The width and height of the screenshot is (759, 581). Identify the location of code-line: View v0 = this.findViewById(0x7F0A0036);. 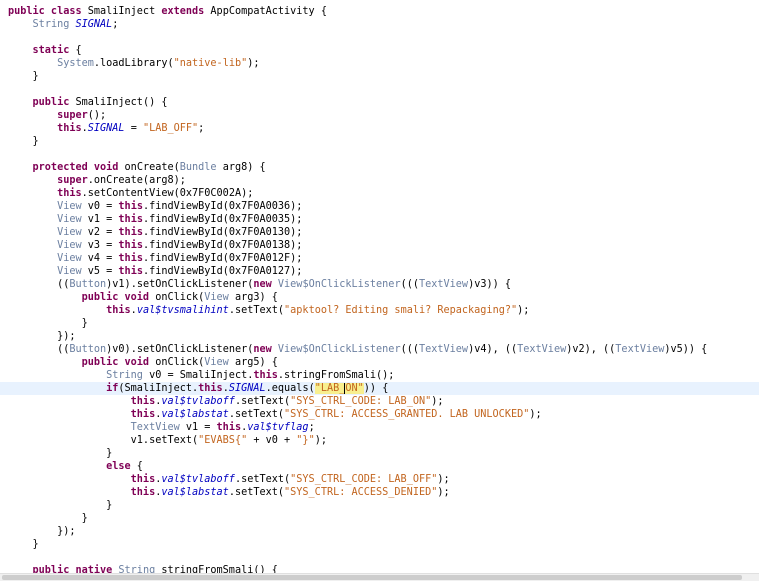
(379, 206).